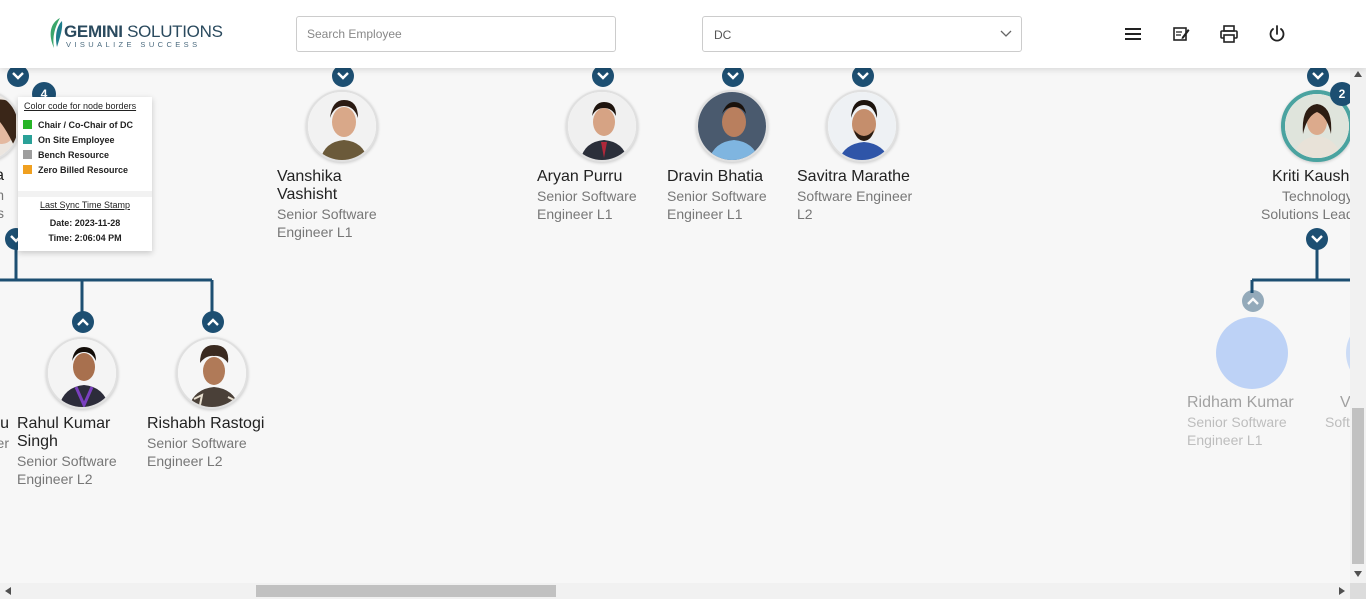  Describe the element at coordinates (307, 194) in the screenshot. I see `employee-name: Vashisht` at that location.